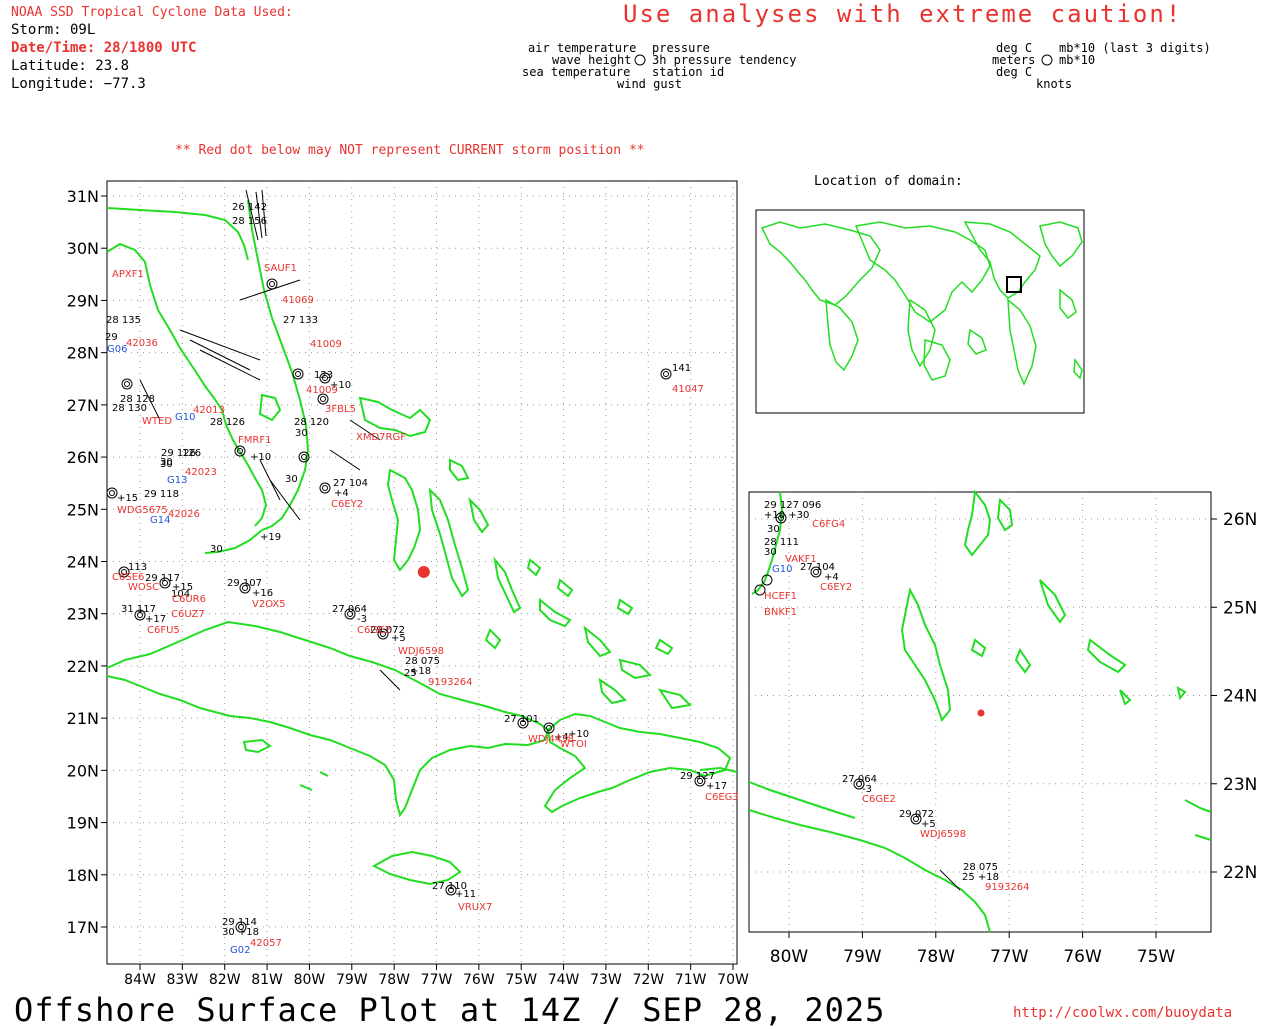 The width and height of the screenshot is (1280, 1029). Describe the element at coordinates (83, 405) in the screenshot. I see `main-lat-label: 27N` at that location.